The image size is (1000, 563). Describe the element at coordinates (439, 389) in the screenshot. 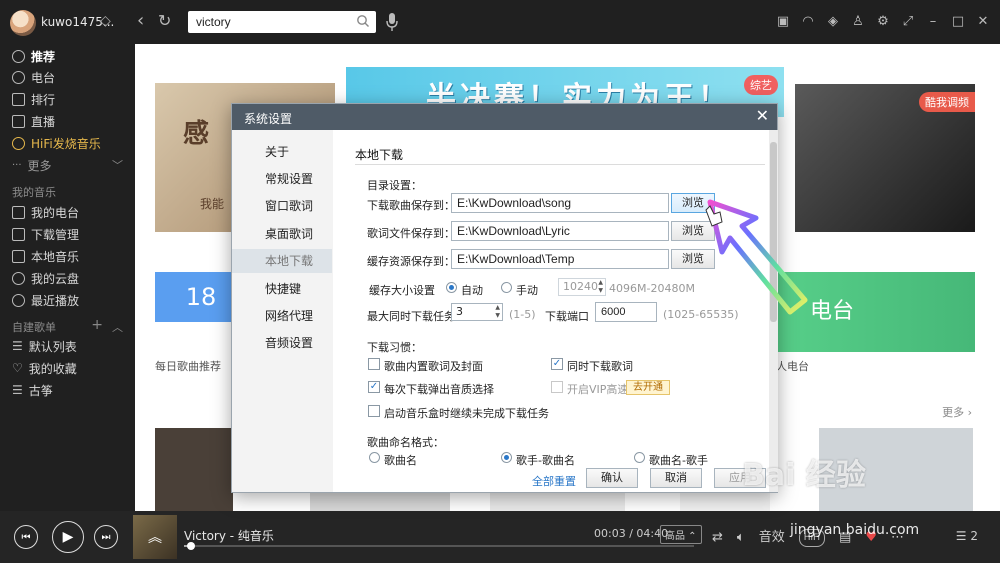

I see `quality-popup-label: 每次下载弹出音质选择` at that location.